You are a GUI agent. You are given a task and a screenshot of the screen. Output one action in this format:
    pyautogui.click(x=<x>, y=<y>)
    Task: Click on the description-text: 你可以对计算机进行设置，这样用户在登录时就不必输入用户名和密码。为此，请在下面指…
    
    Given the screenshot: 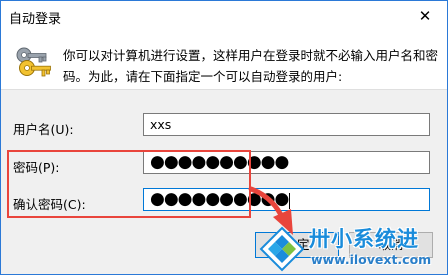 What is the action you would take?
    pyautogui.click(x=251, y=66)
    